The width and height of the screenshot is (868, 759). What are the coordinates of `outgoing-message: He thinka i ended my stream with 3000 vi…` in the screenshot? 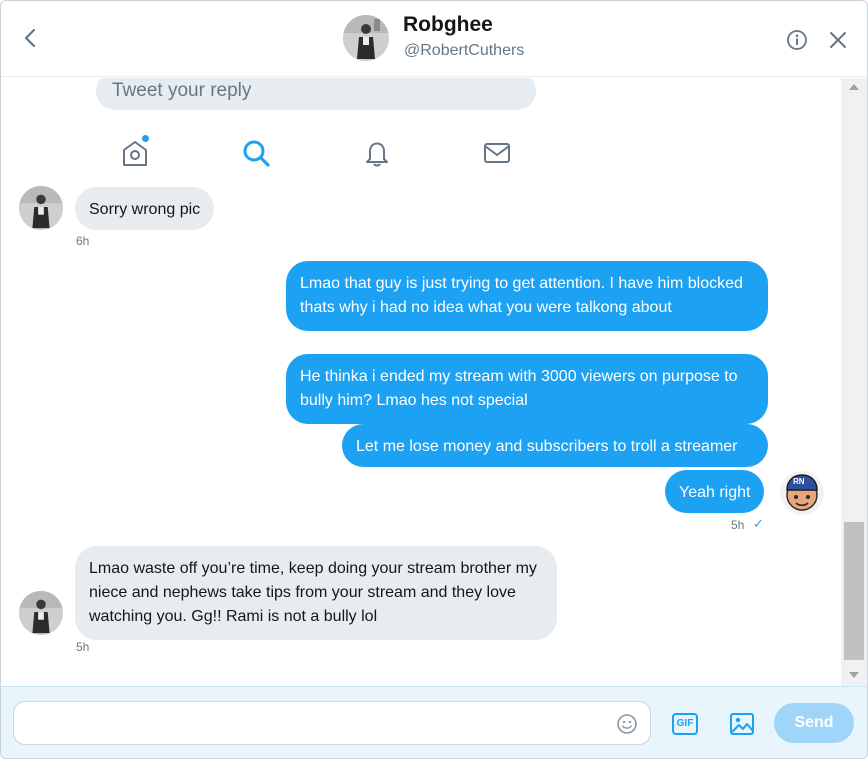 It's located at (527, 389).